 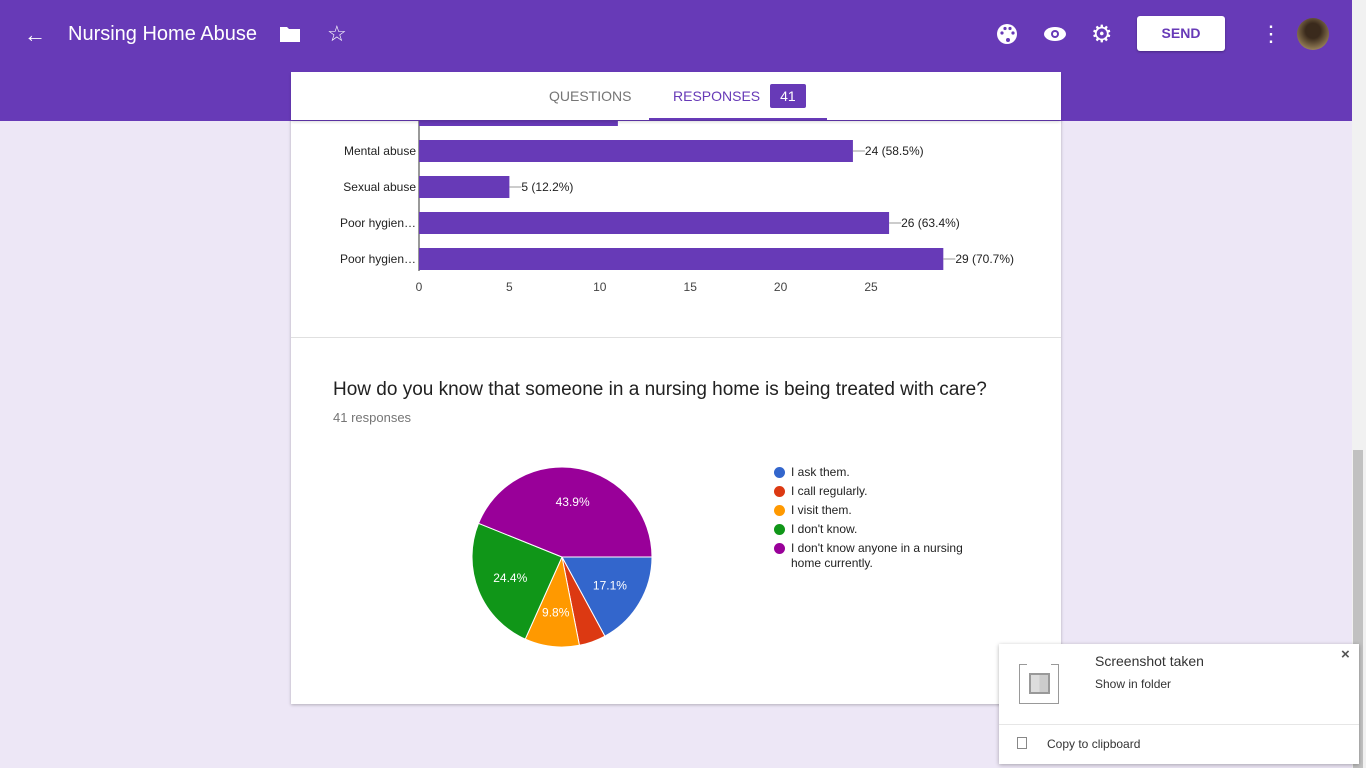 What do you see at coordinates (290, 34) in the screenshot?
I see `folder-icon` at bounding box center [290, 34].